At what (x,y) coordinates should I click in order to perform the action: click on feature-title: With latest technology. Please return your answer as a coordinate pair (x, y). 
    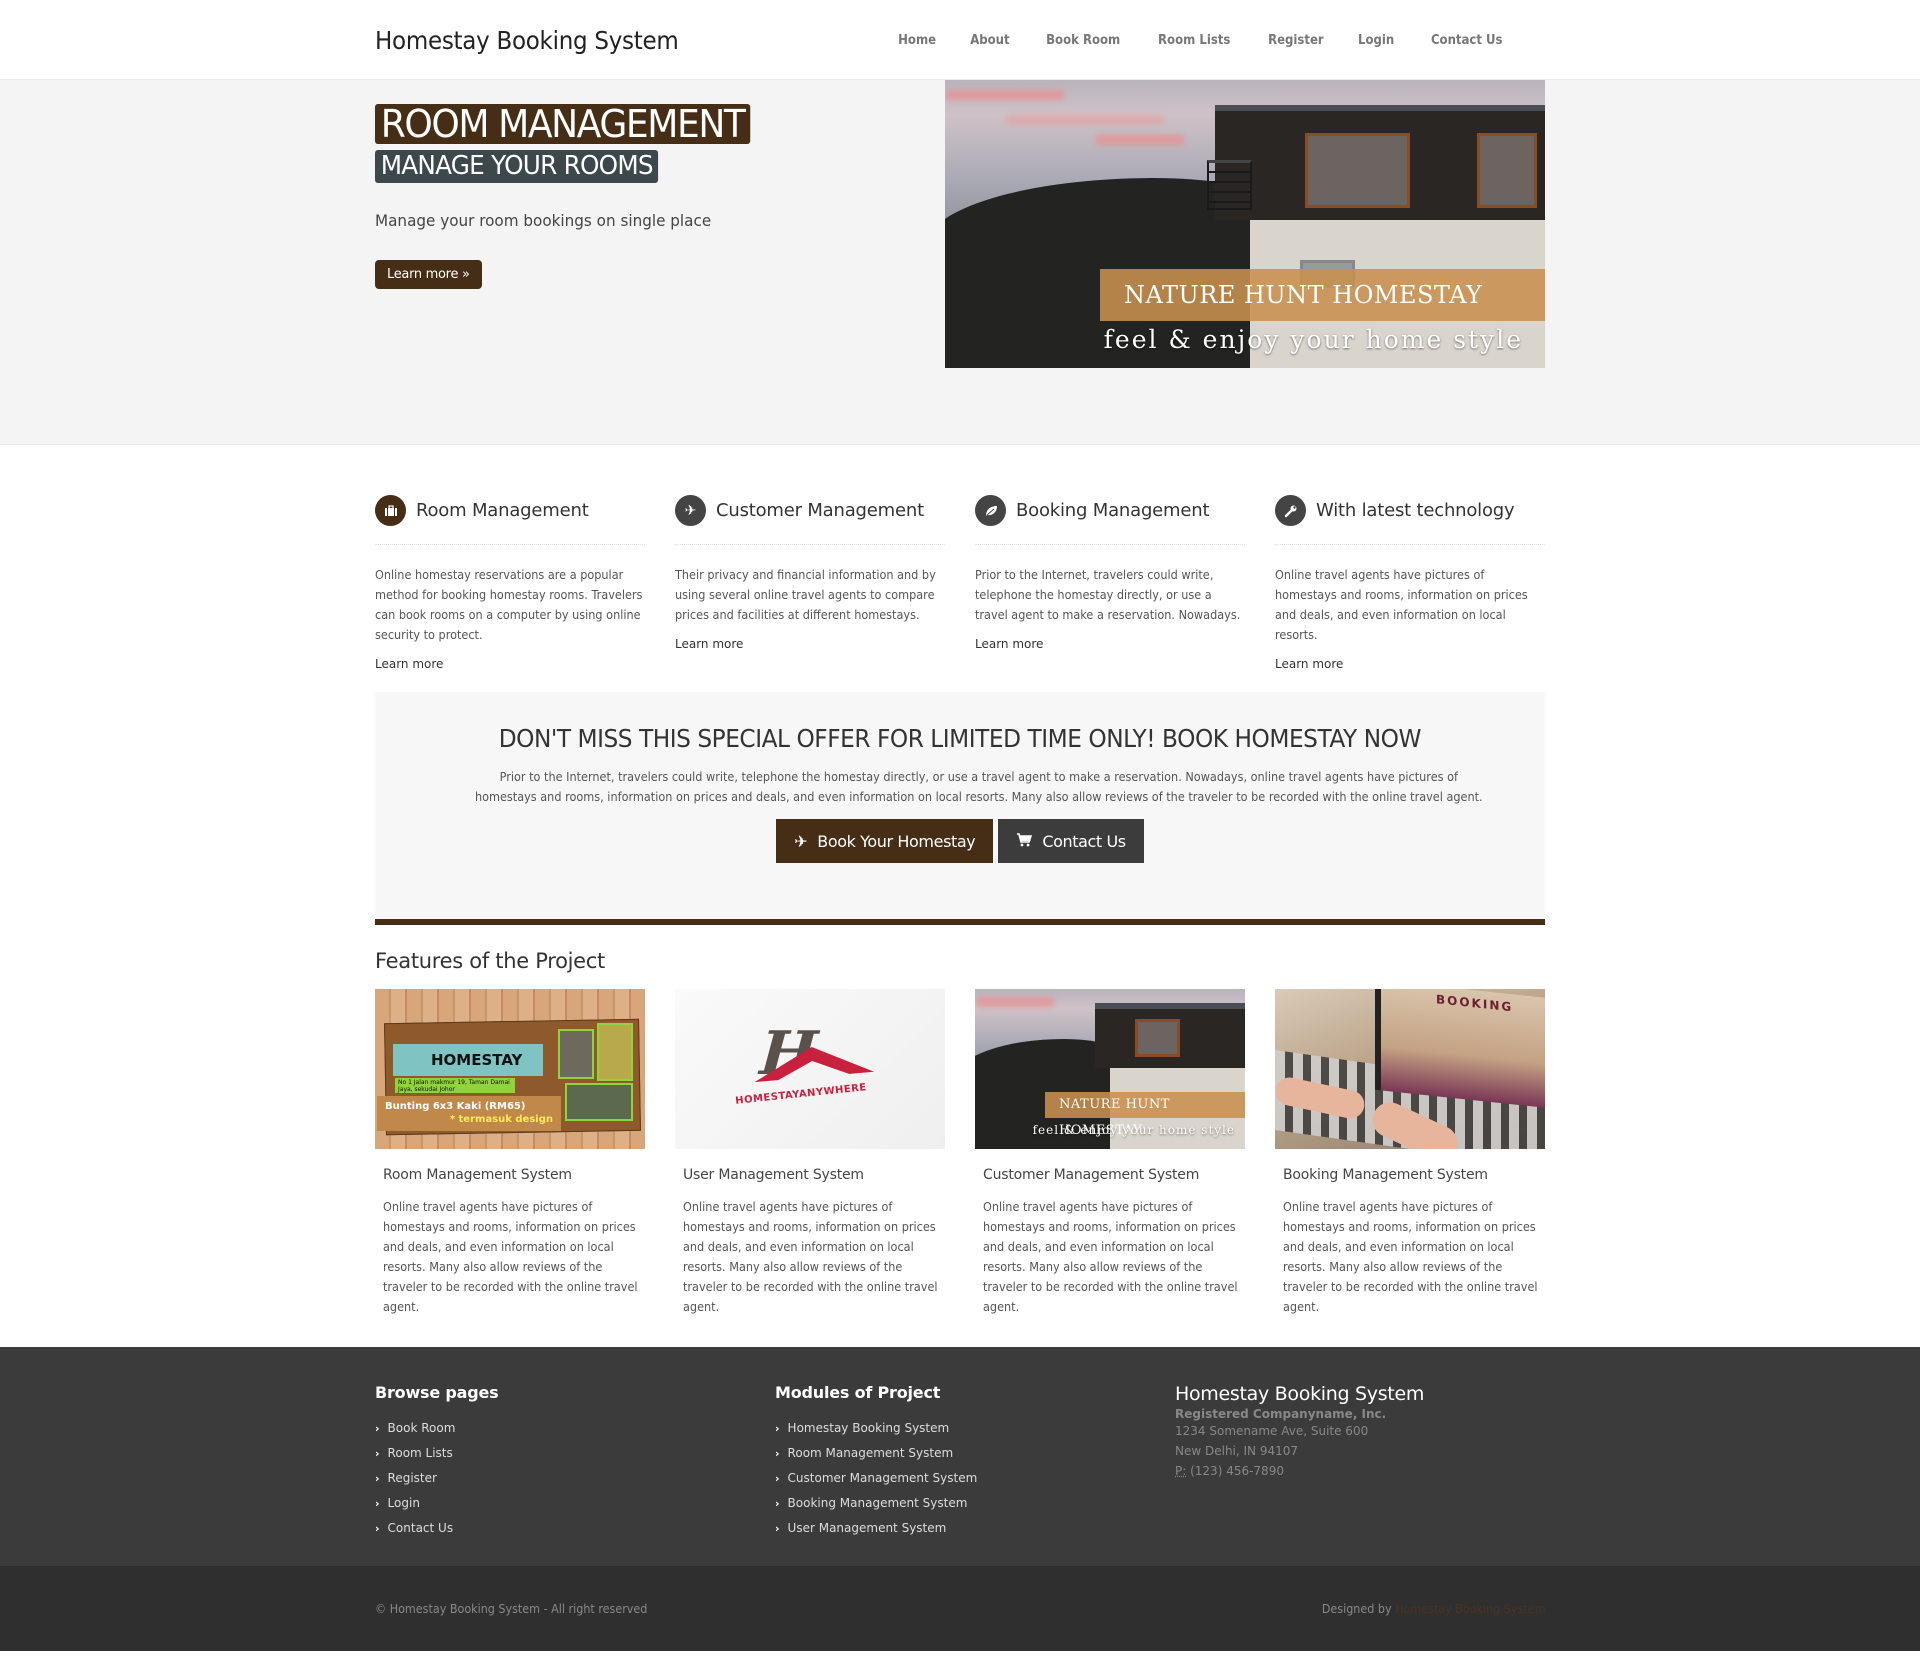
    Looking at the image, I should click on (1415, 510).